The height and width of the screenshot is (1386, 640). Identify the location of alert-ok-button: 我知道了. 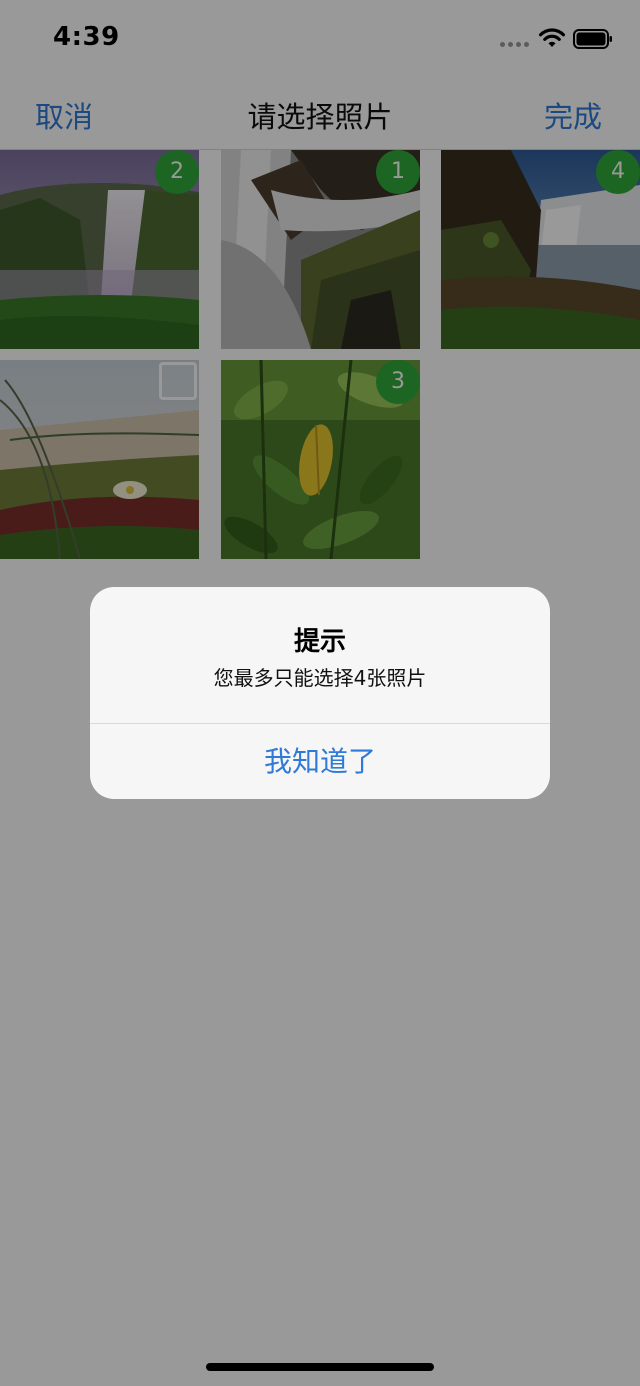
(320, 761).